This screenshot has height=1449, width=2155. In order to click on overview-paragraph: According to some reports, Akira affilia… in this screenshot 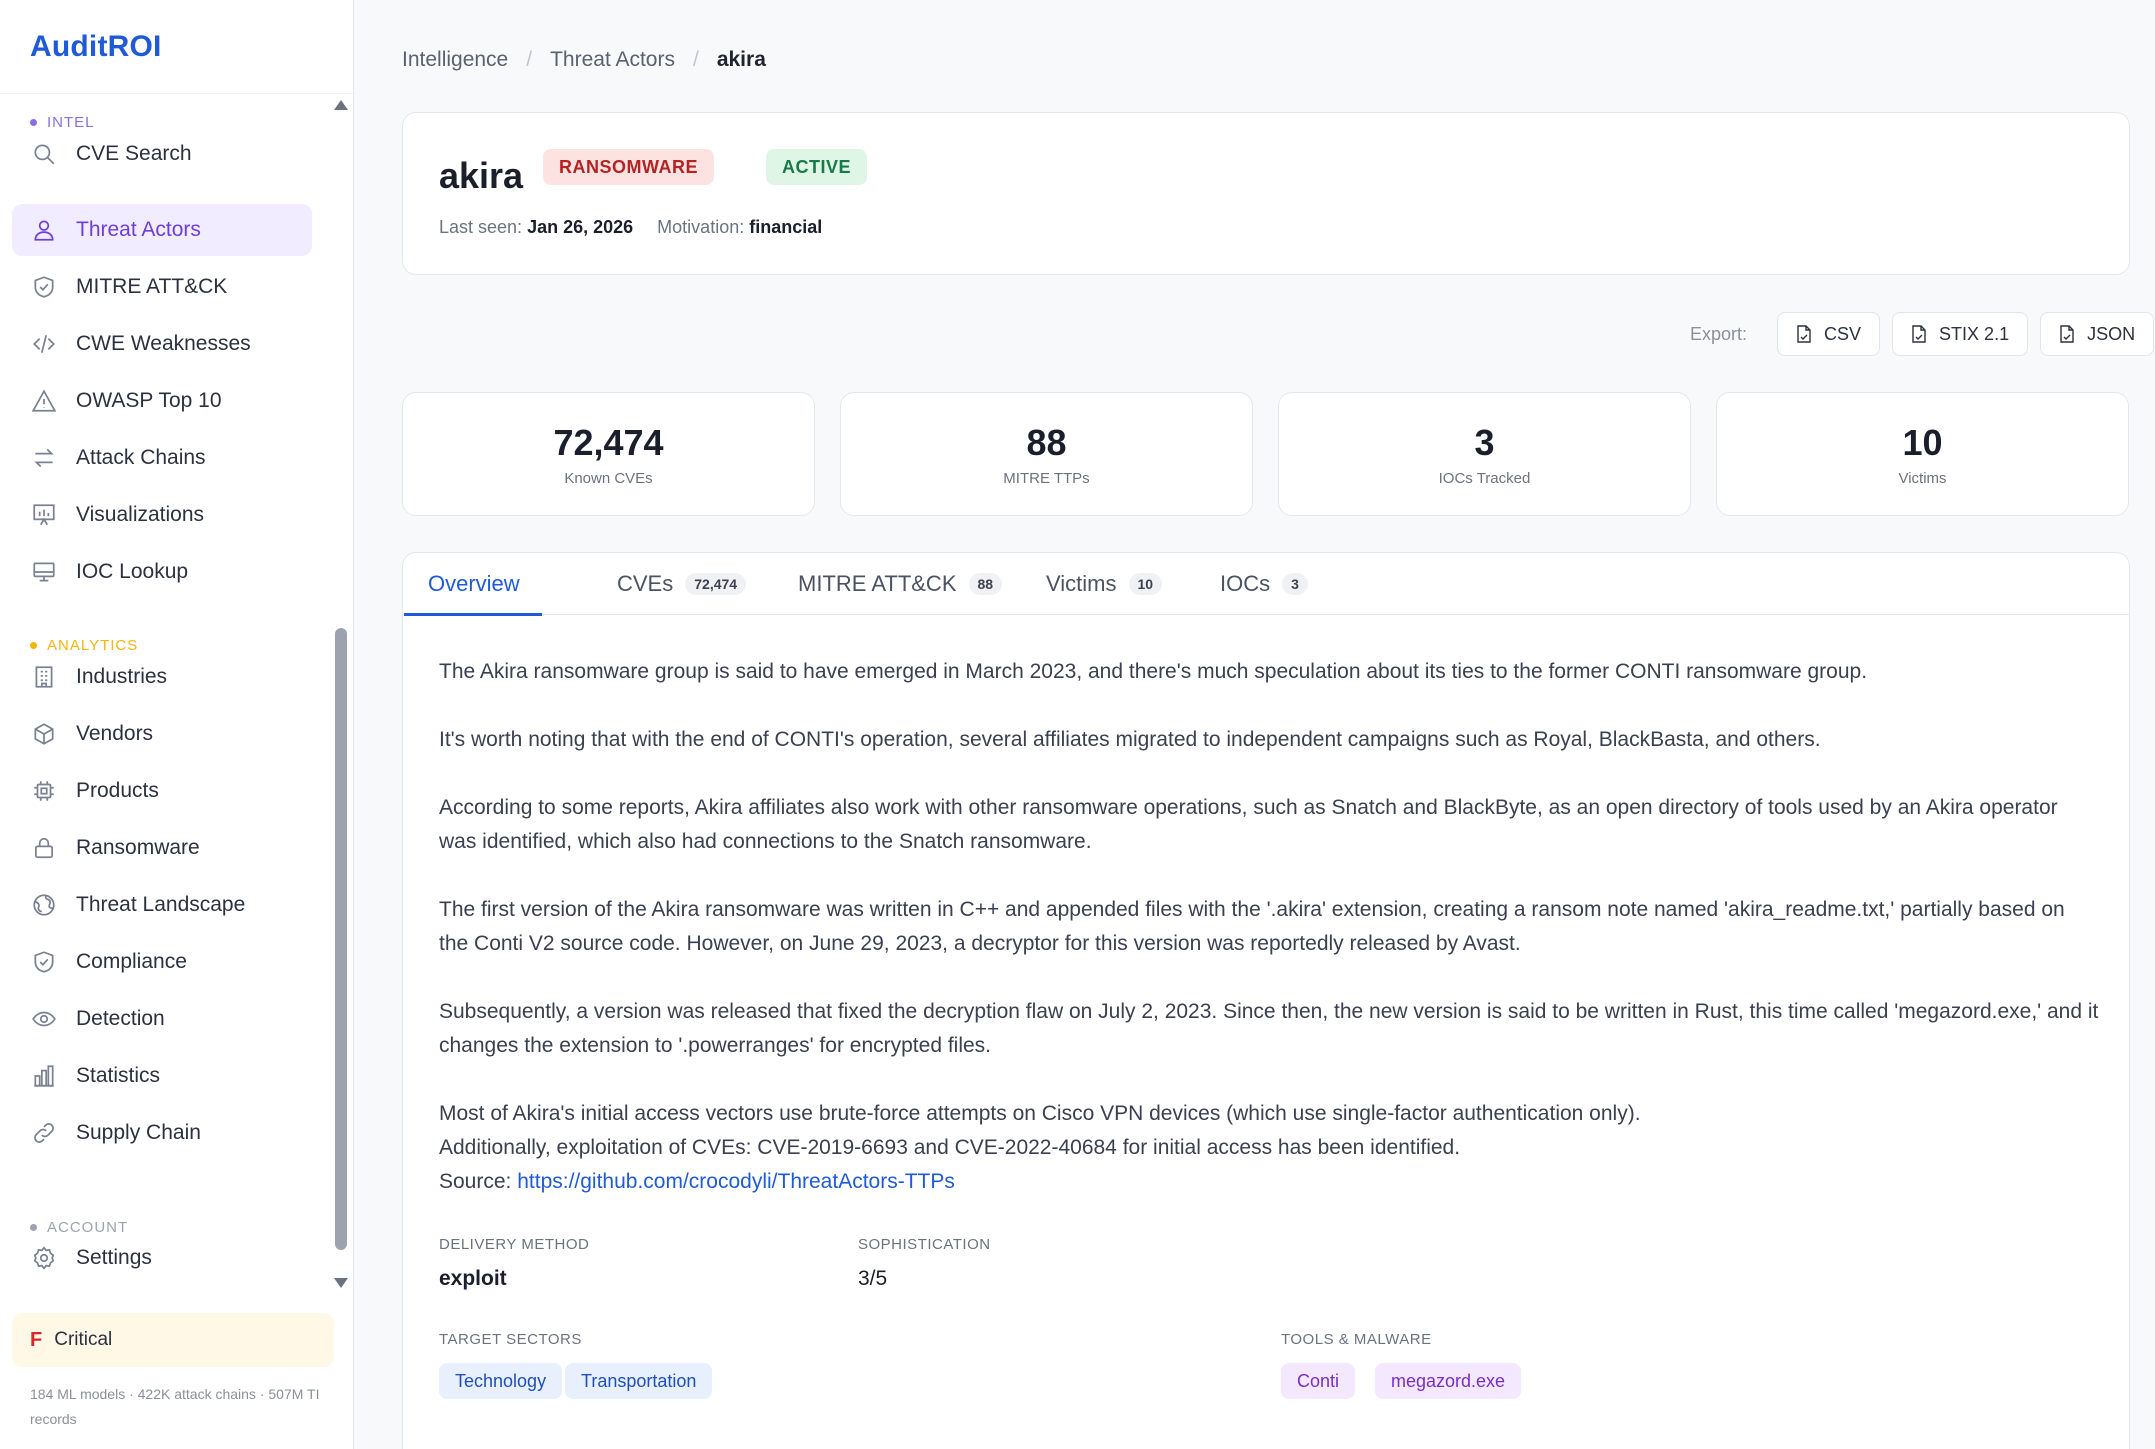, I will do `click(1248, 824)`.